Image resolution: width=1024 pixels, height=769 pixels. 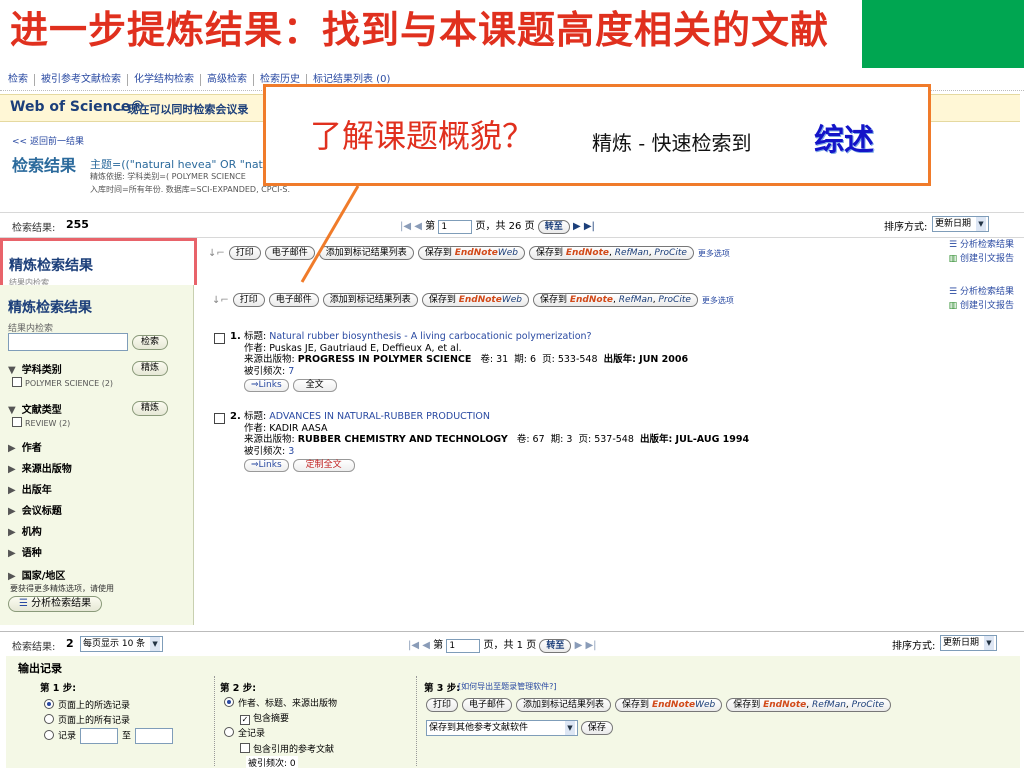 I want to click on analyze-results-button: ☰ 分析检索结果, so click(x=55, y=604).